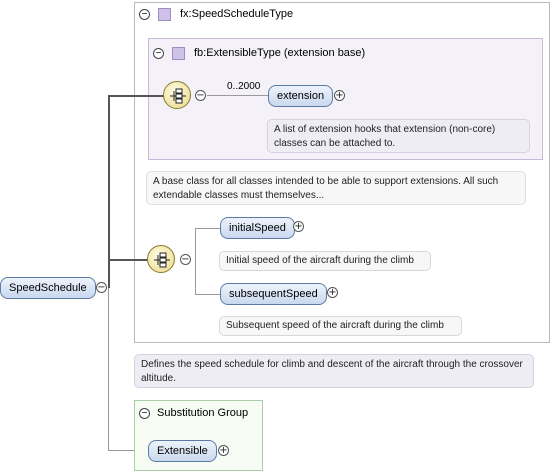  Describe the element at coordinates (178, 53) in the screenshot. I see `extension-base-type-icon` at that location.